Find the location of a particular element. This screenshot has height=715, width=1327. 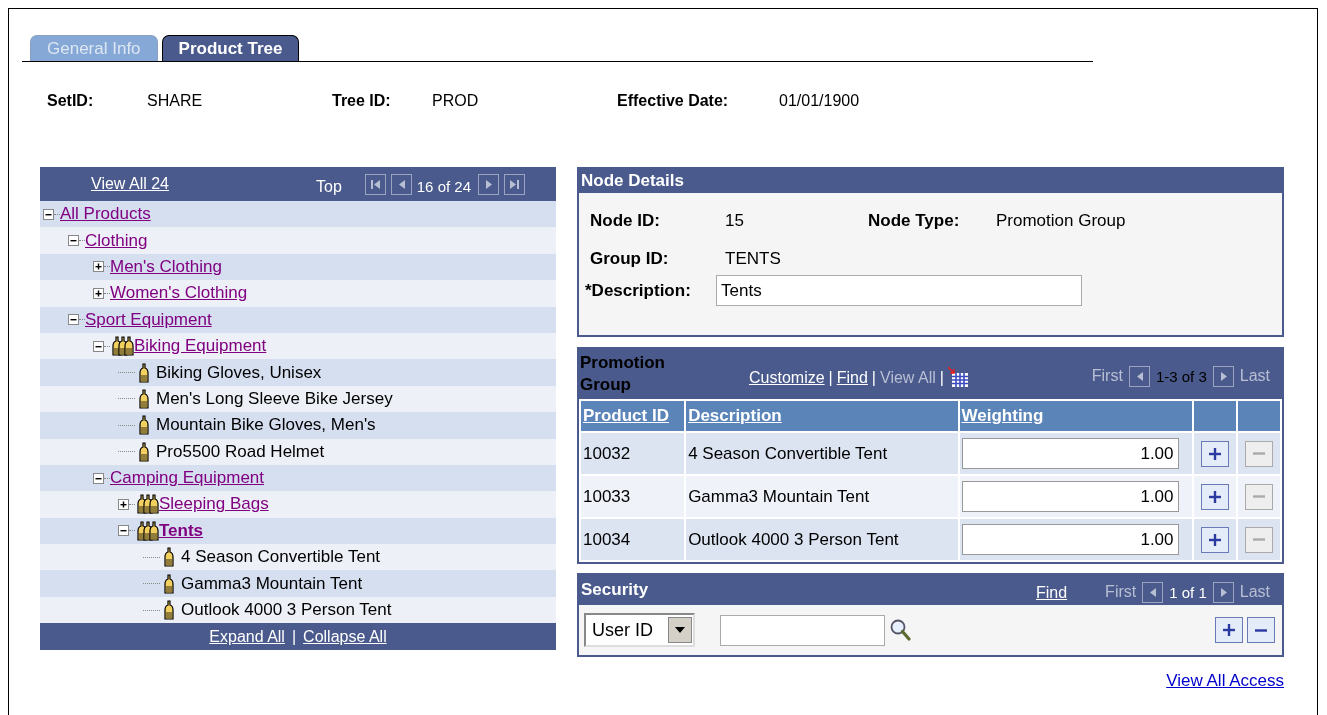

tree-item: Outlook 4000 3 Person Tent is located at coordinates (286, 610).